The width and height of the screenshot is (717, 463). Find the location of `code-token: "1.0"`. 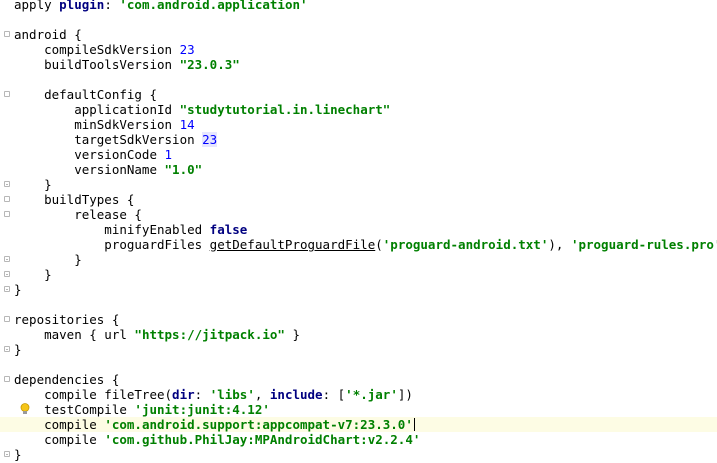

code-token: "1.0" is located at coordinates (183, 169).